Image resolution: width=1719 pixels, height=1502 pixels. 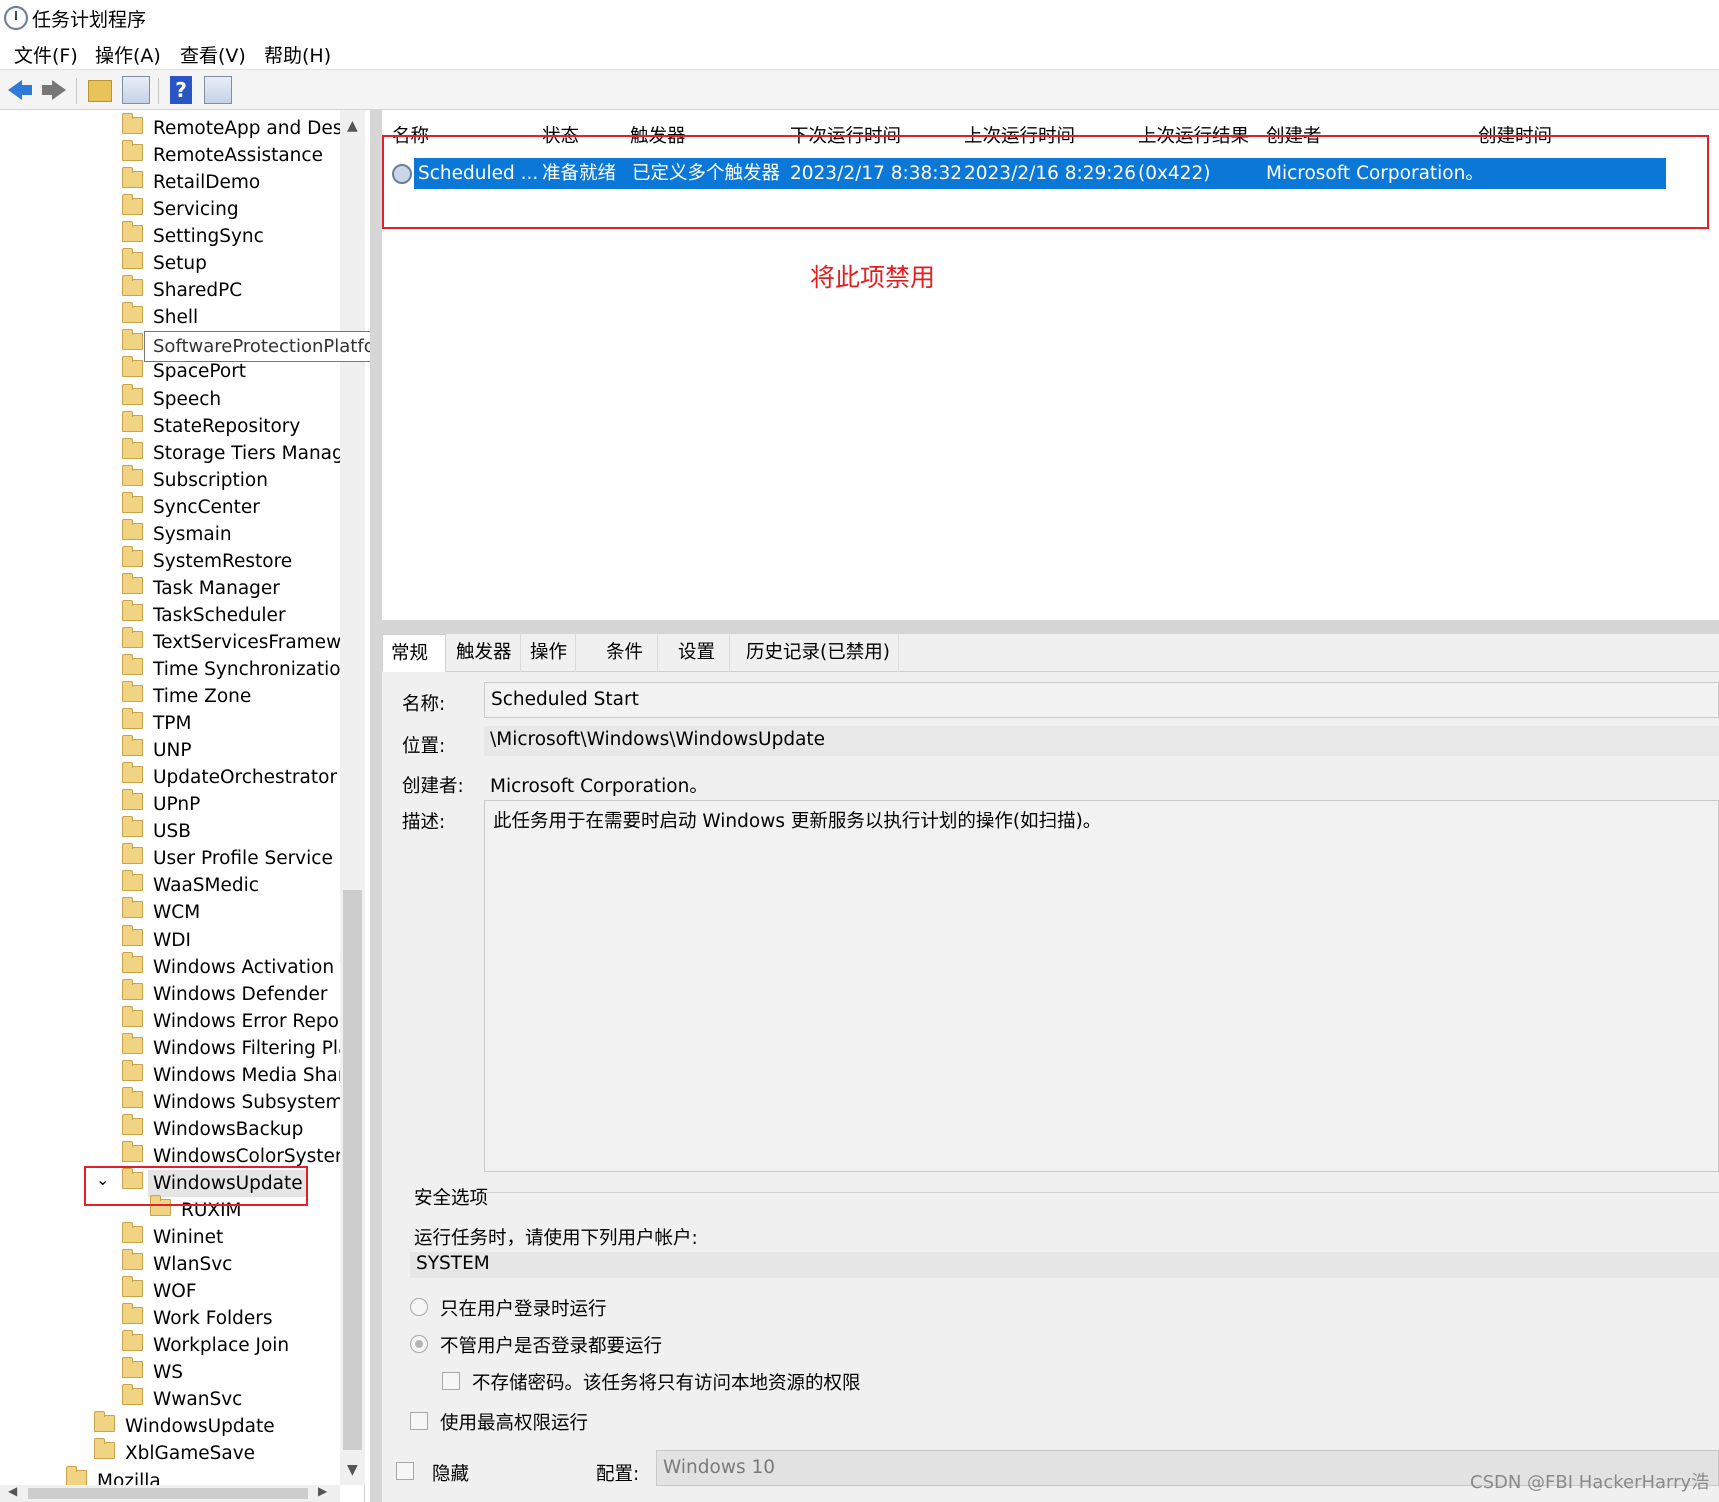 I want to click on menu-file: 文件(F), so click(x=46, y=54).